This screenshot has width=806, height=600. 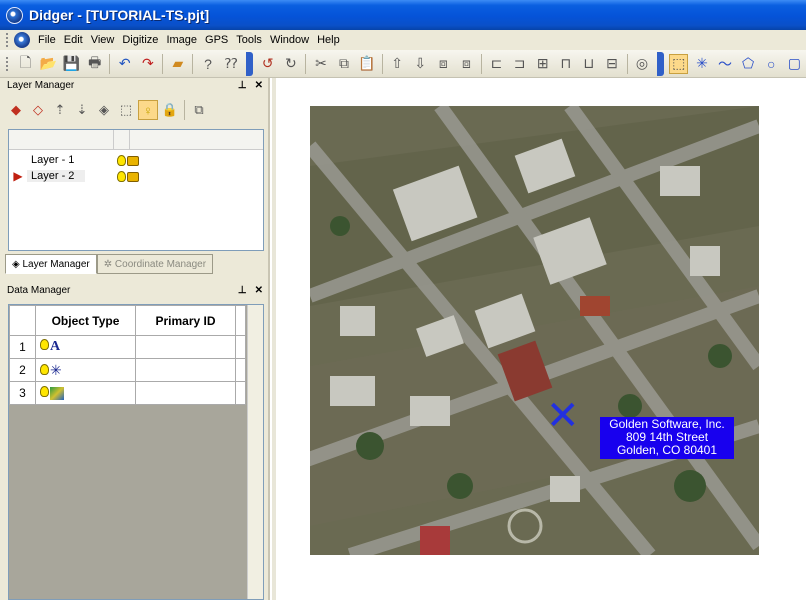 What do you see at coordinates (82, 110) in the screenshot?
I see `layer-down-icon: ⇣` at bounding box center [82, 110].